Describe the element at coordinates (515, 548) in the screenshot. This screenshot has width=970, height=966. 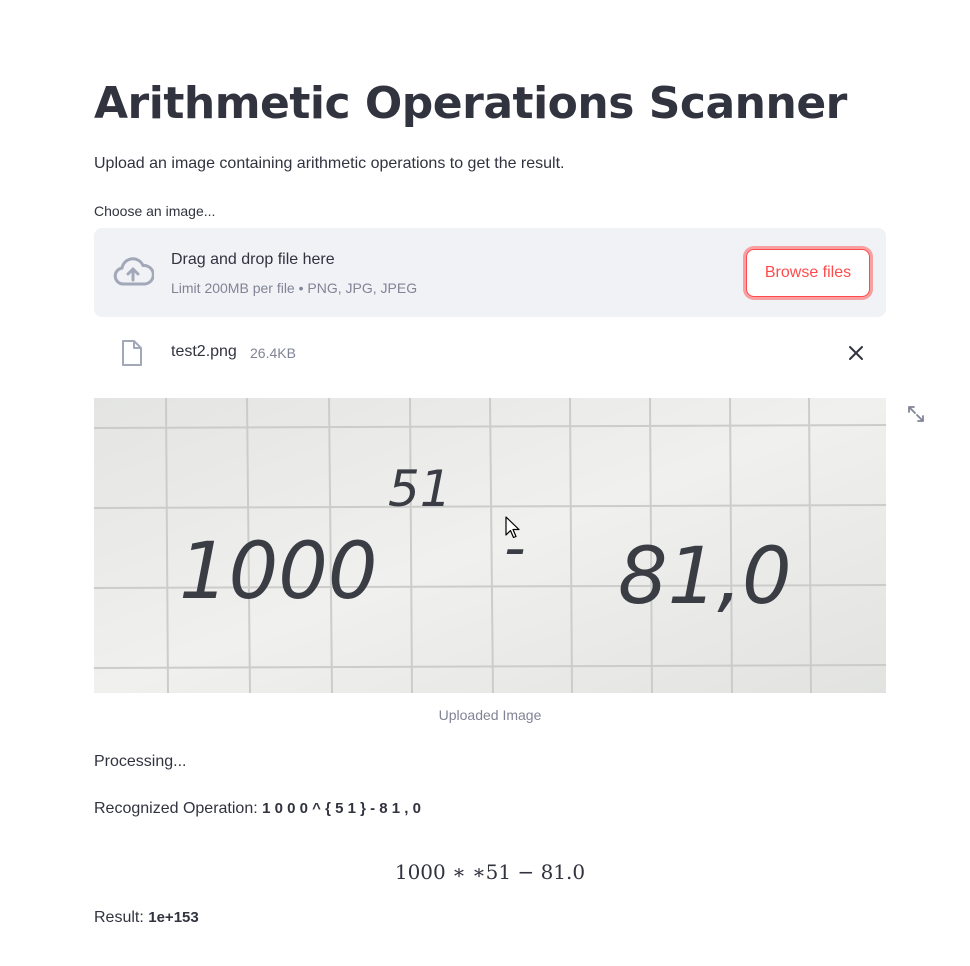
I see `handwritten-operator: -` at that location.